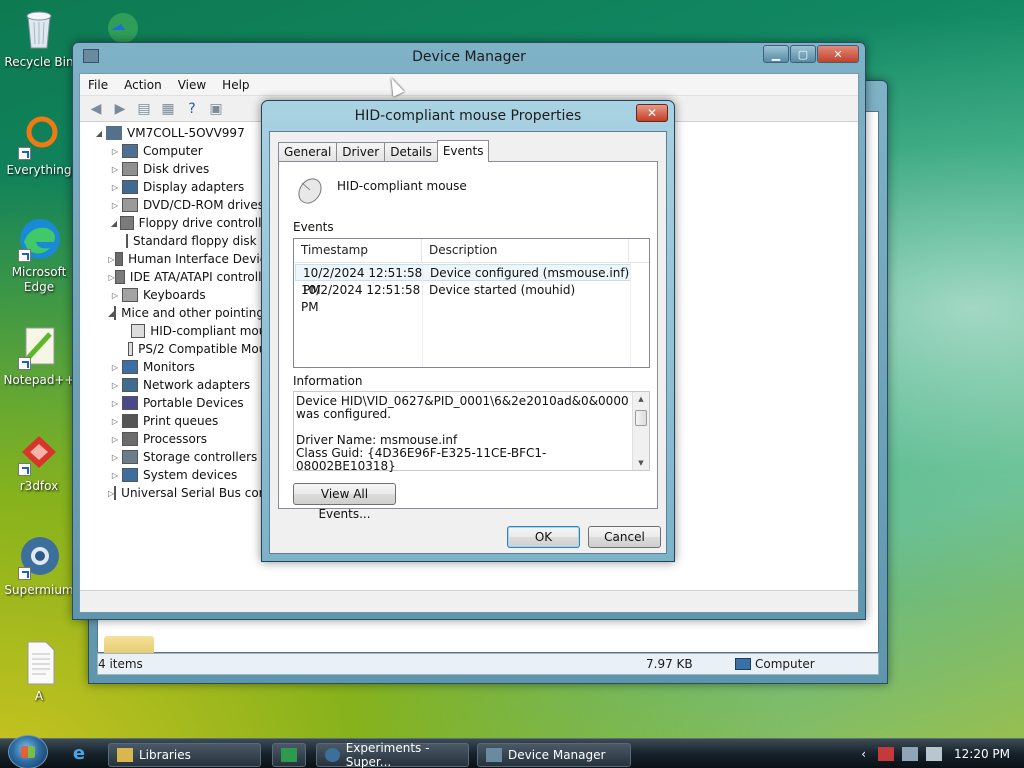 The image size is (1024, 768). Describe the element at coordinates (186, 439) in the screenshot. I see `tree-item: ▷ Processors` at that location.